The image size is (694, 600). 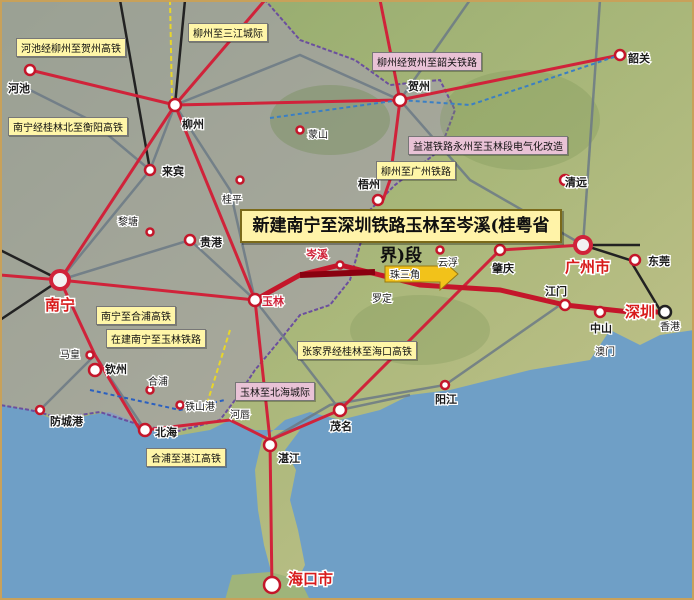 I want to click on label-yunfu: 云浮, so click(x=448, y=263).